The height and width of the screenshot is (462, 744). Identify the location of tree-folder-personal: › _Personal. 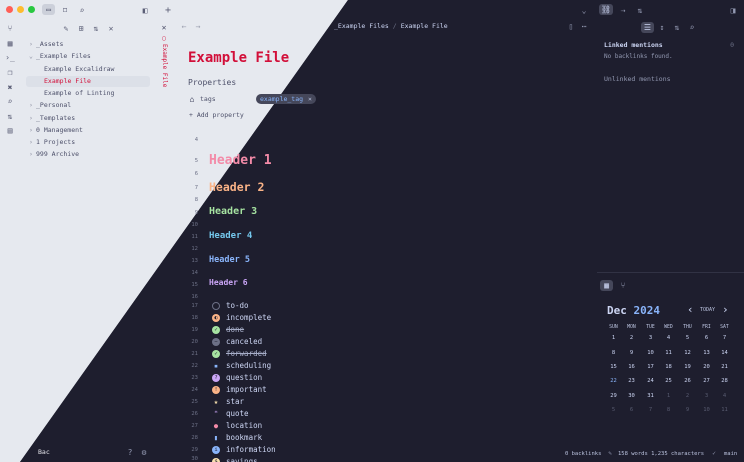
(88, 105).